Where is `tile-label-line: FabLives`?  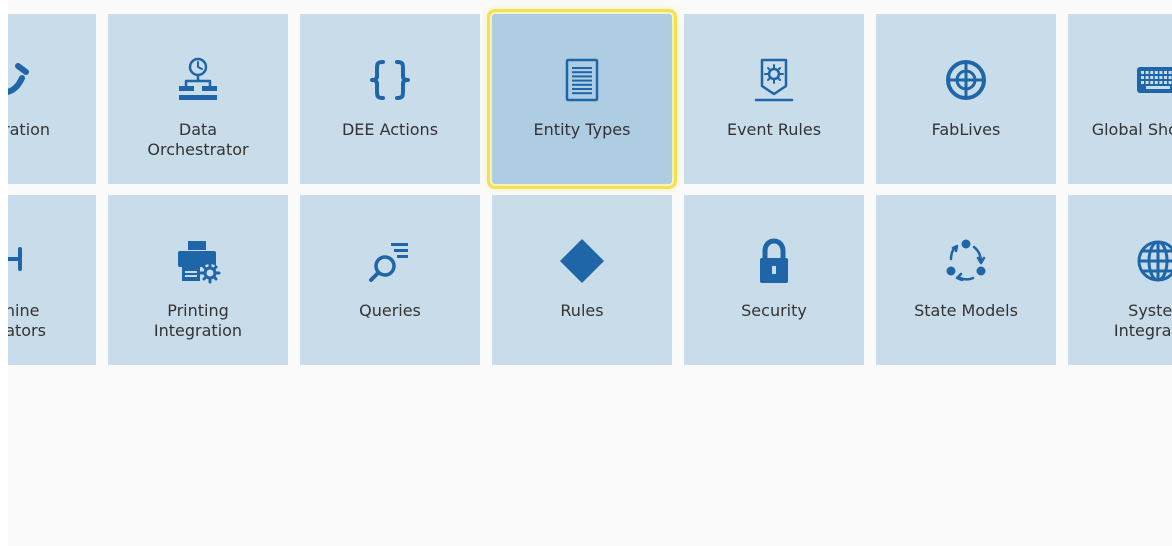
tile-label-line: FabLives is located at coordinates (966, 129).